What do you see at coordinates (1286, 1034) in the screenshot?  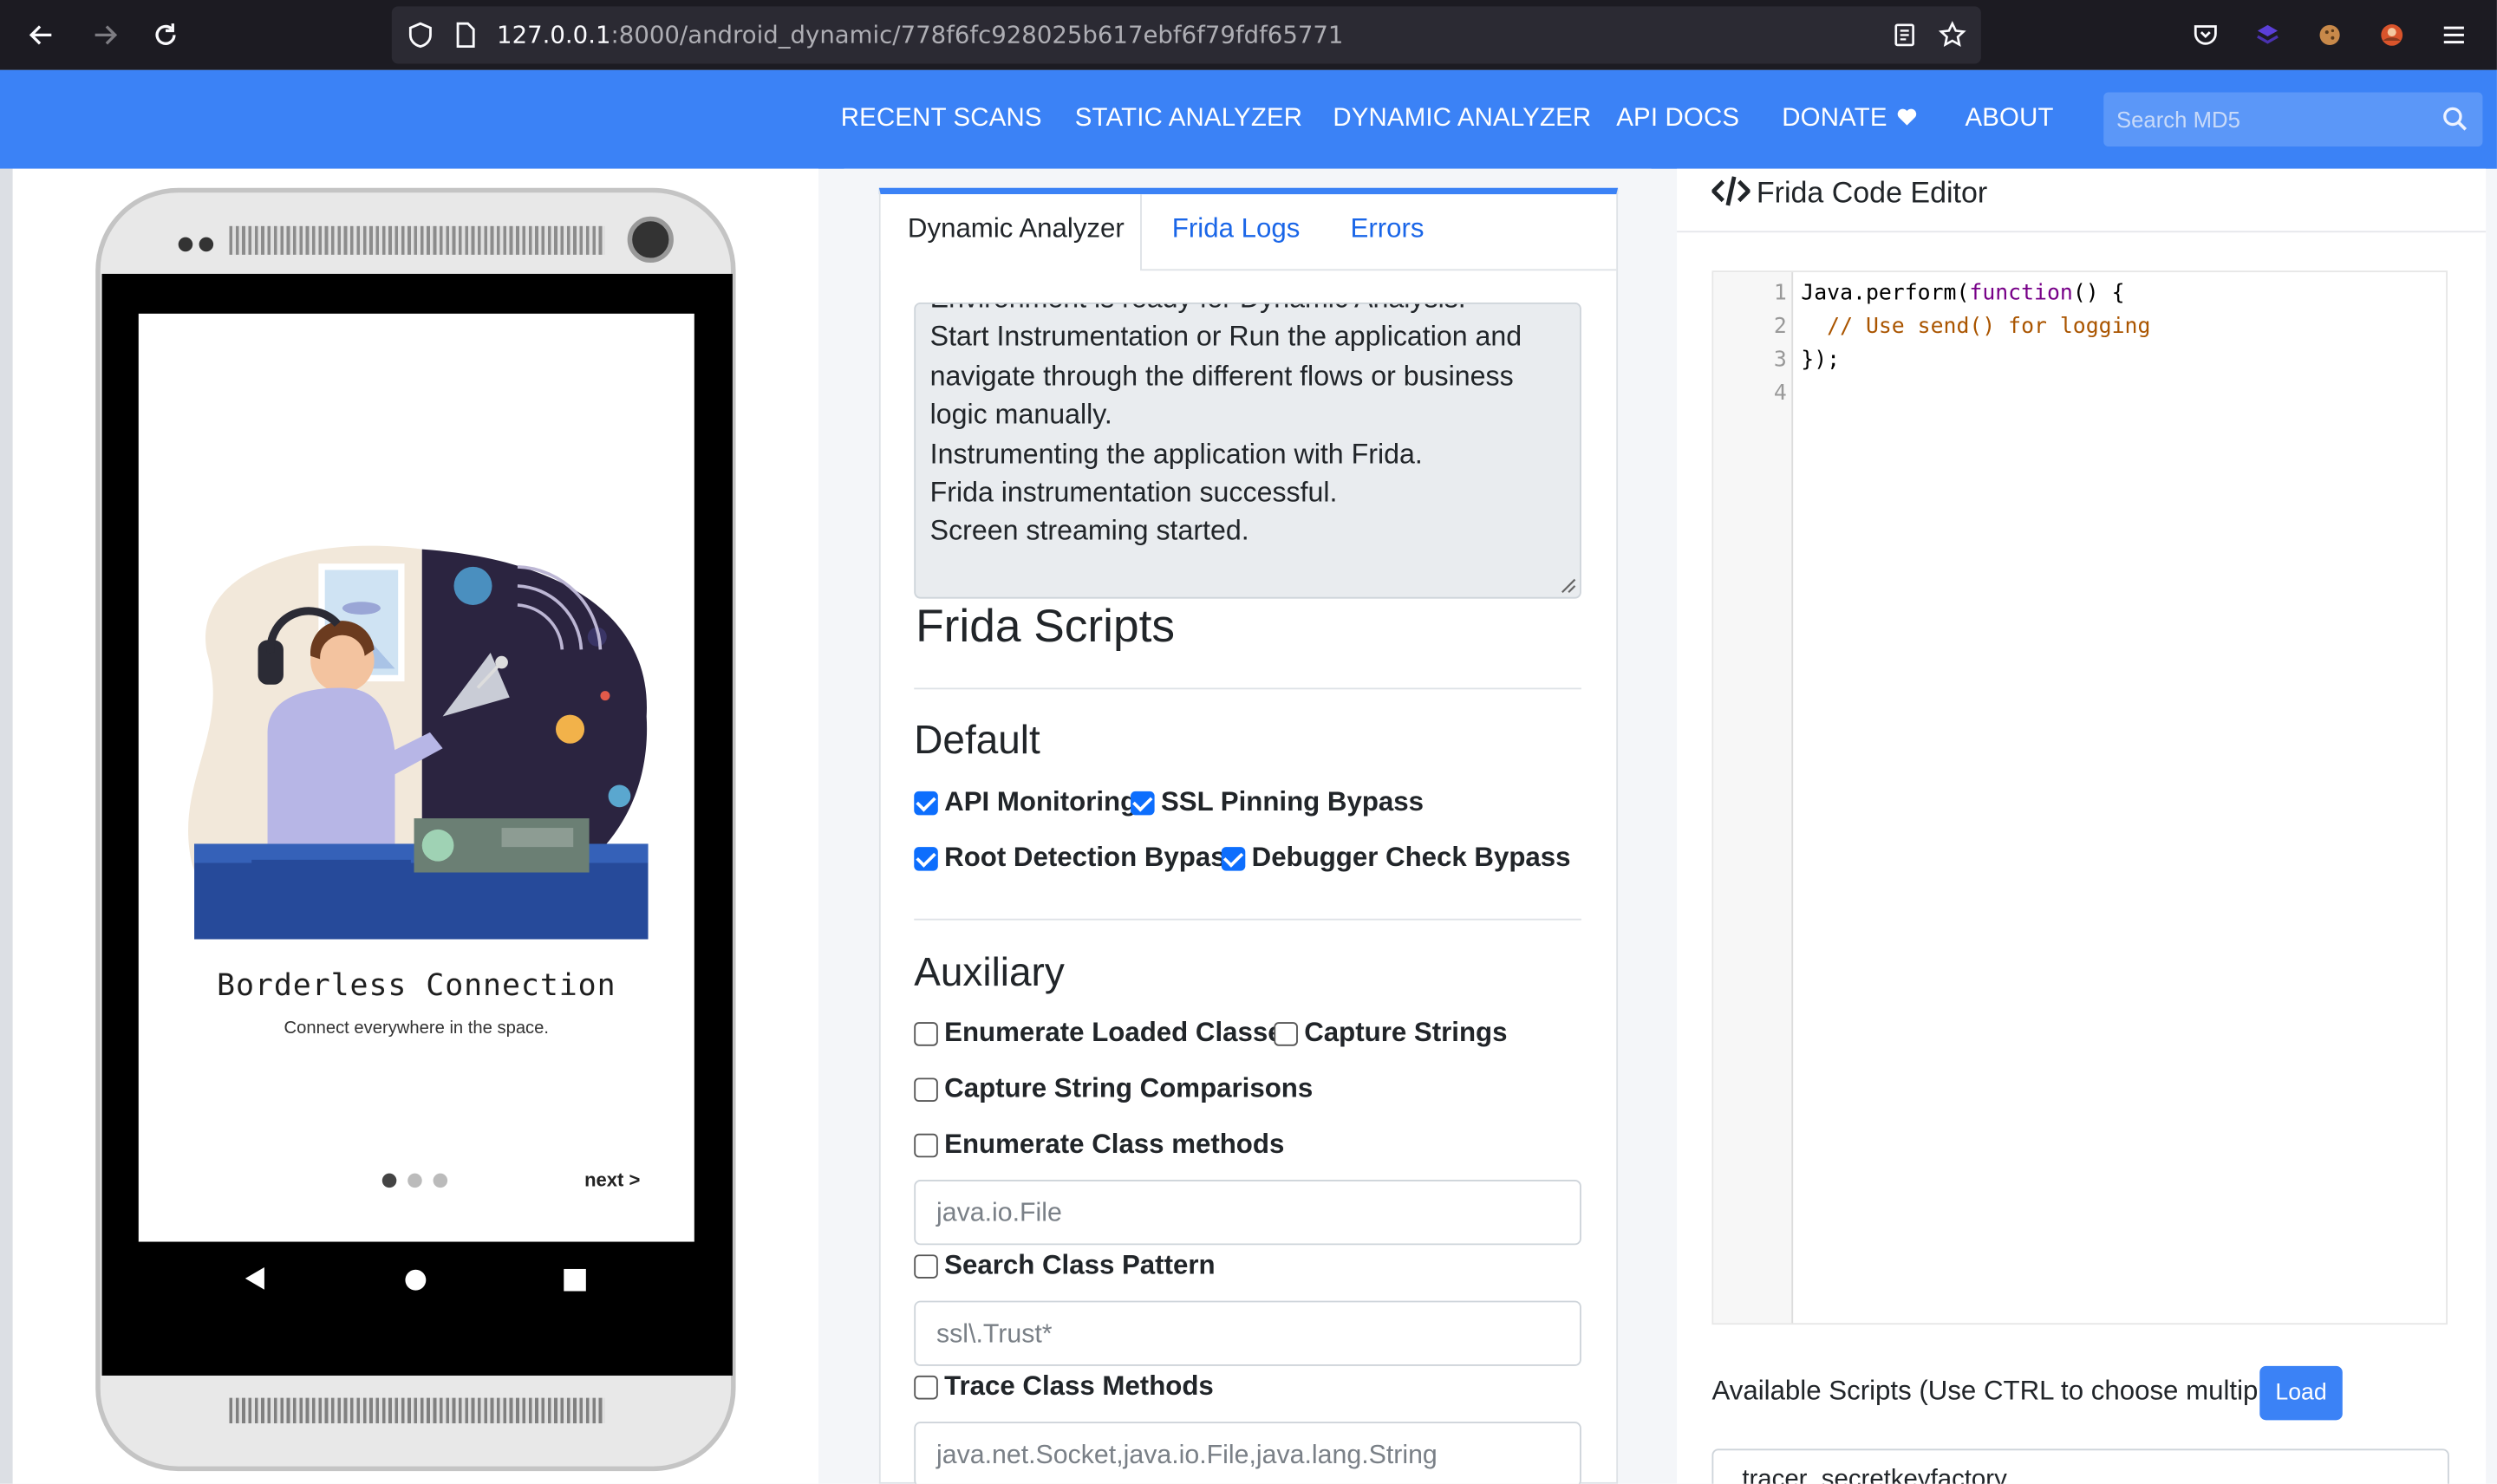 I see `capture-strings-checkbox` at bounding box center [1286, 1034].